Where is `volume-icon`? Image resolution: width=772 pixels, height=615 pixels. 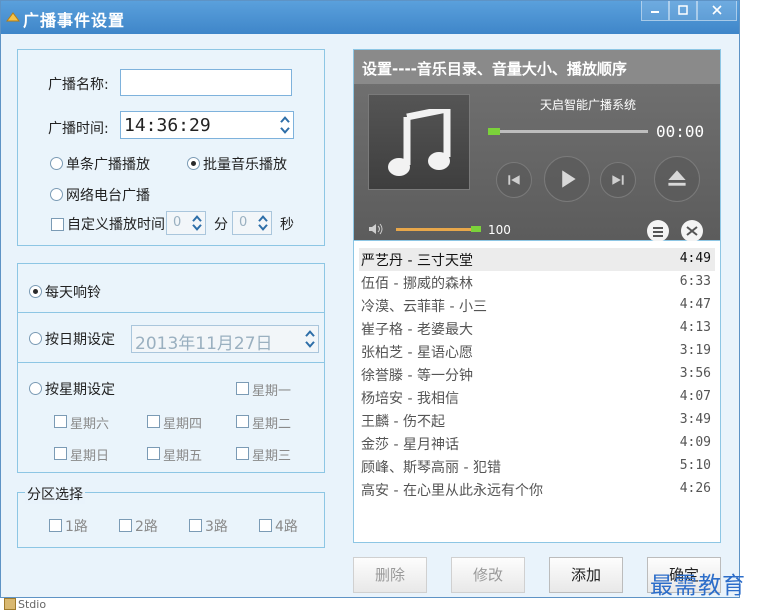
volume-icon is located at coordinates (376, 229).